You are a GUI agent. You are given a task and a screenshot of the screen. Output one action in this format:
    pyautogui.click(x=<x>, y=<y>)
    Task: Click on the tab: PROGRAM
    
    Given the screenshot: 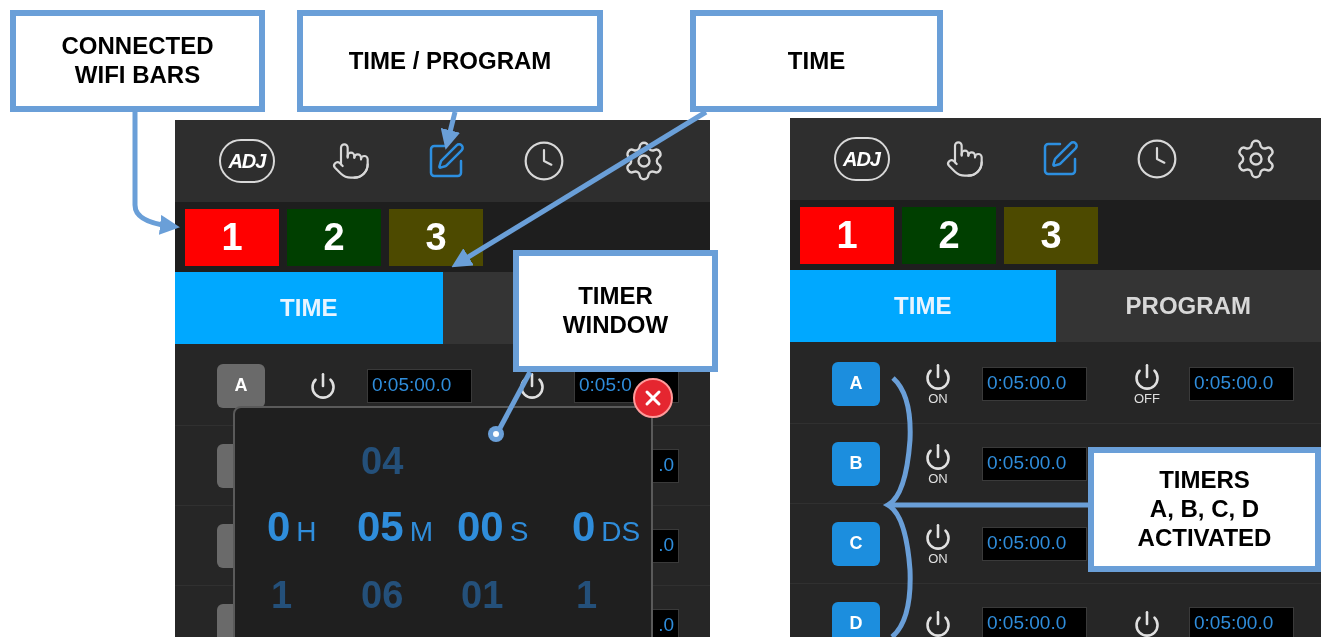 What is the action you would take?
    pyautogui.click(x=1188, y=306)
    